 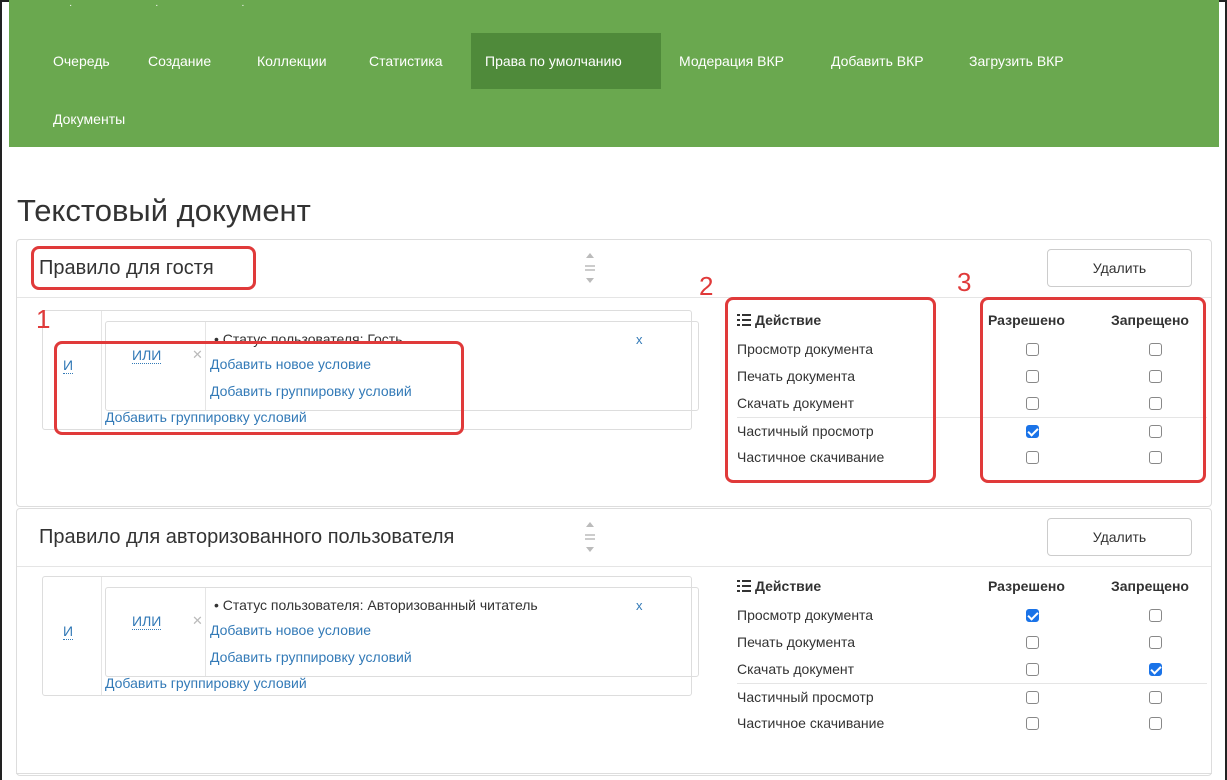 I want to click on nav-queue: Очередь, so click(x=81, y=61).